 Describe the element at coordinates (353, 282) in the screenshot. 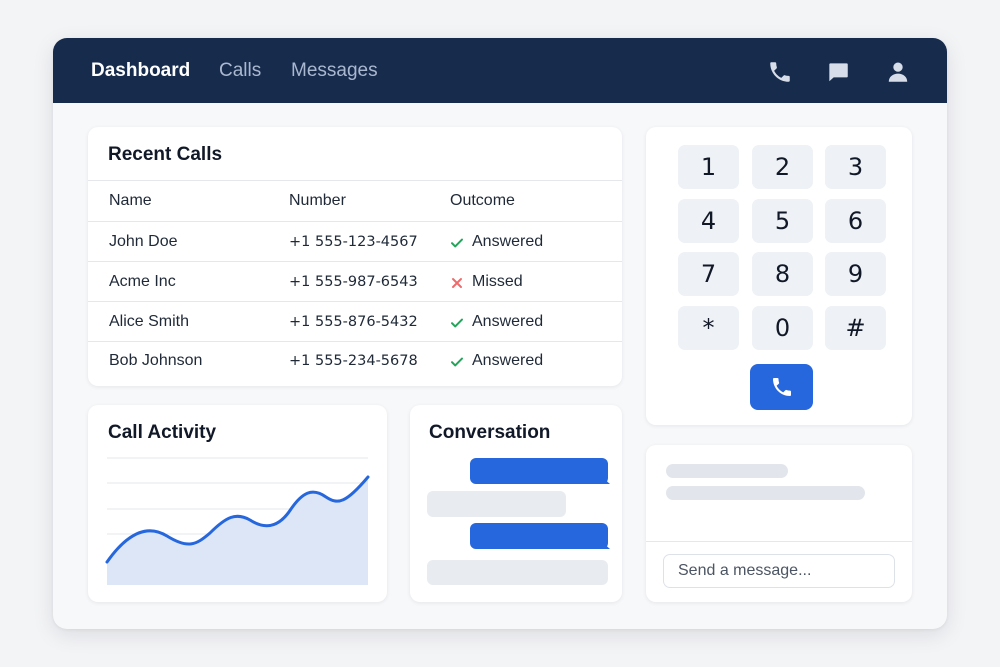

I see `call-number: +1 555-987-6543` at that location.